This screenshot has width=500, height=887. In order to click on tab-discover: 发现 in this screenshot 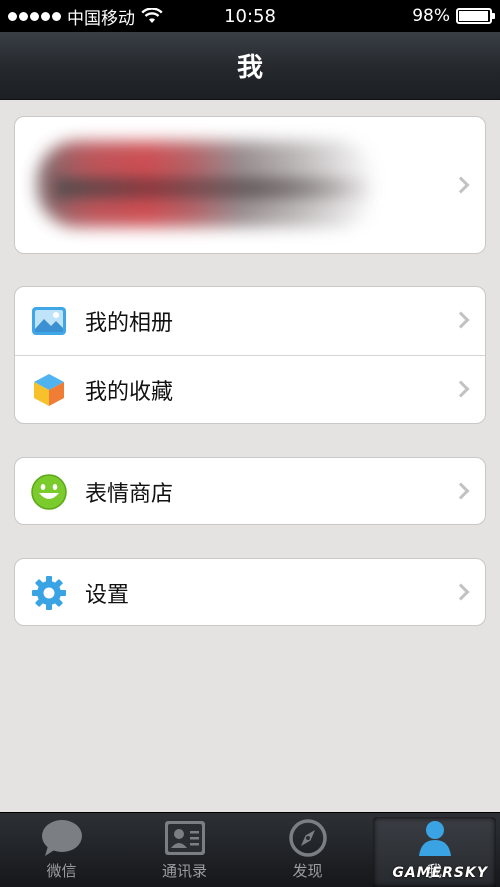, I will do `click(307, 850)`.